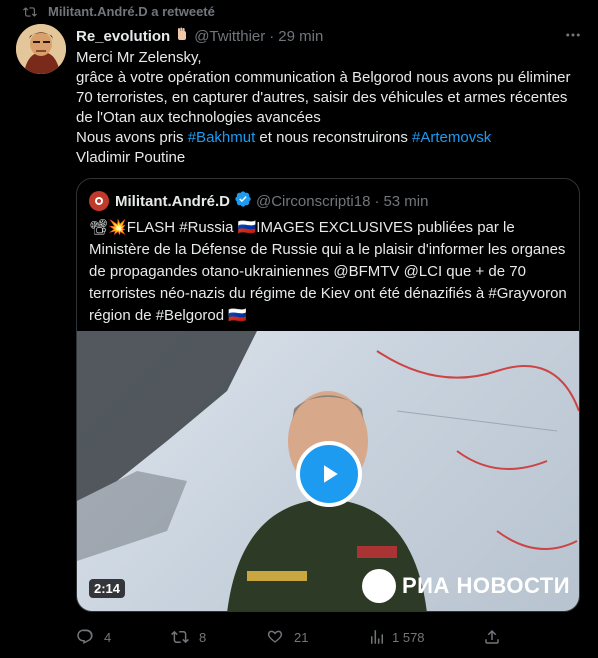 The height and width of the screenshot is (658, 598). What do you see at coordinates (229, 36) in the screenshot?
I see `author-handle: @Twitthier` at bounding box center [229, 36].